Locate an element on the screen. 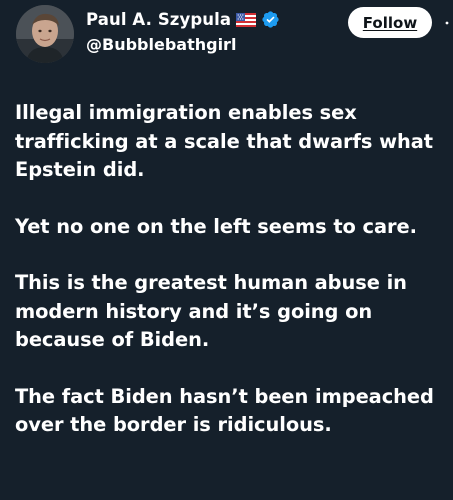 This screenshot has width=453, height=500. more-options-icon is located at coordinates (447, 23).